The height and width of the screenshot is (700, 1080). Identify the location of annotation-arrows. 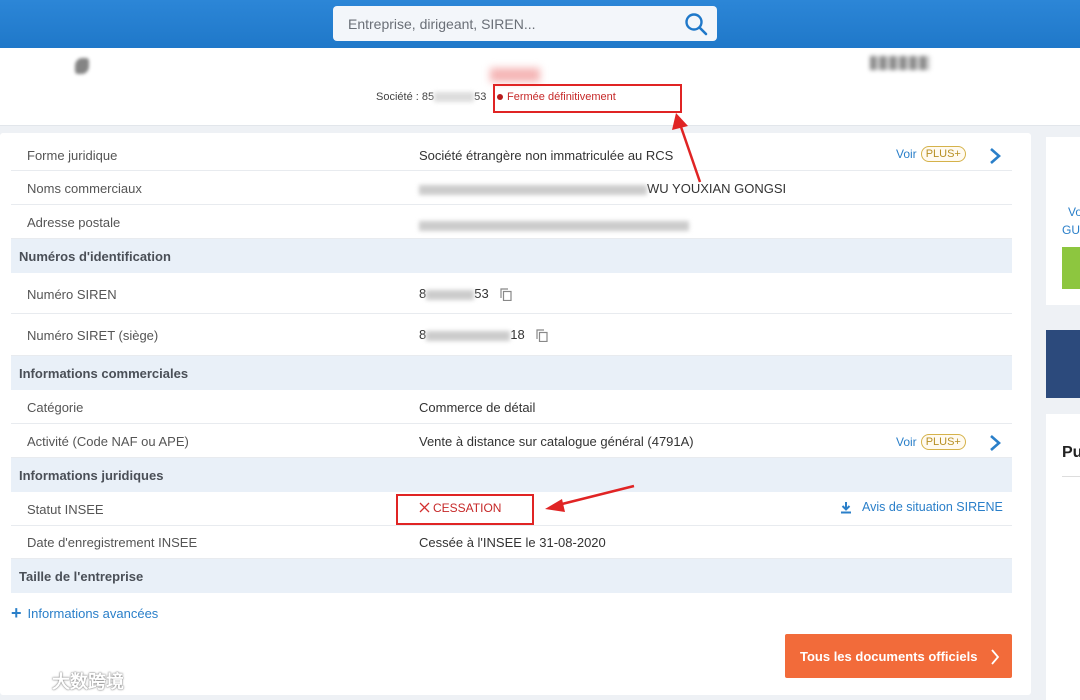
(623, 312).